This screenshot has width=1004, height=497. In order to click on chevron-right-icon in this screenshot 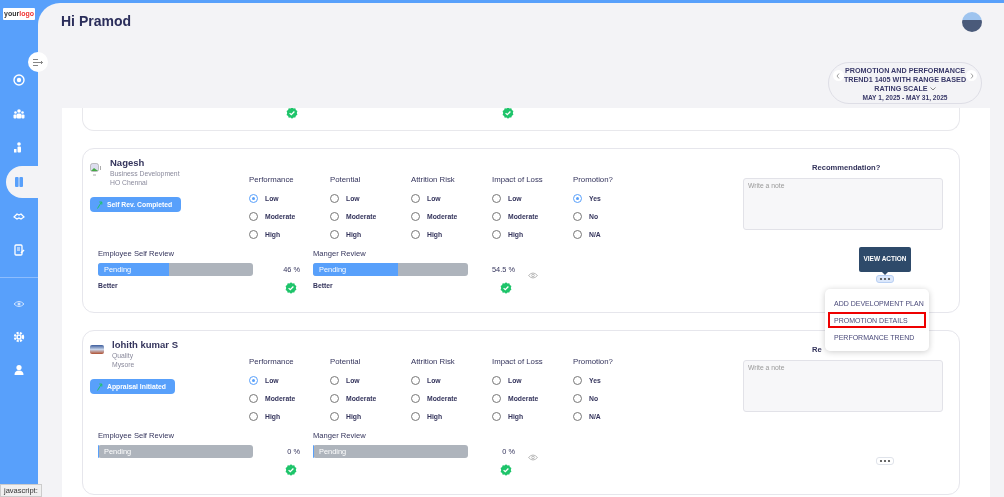, I will do `click(971, 75)`.